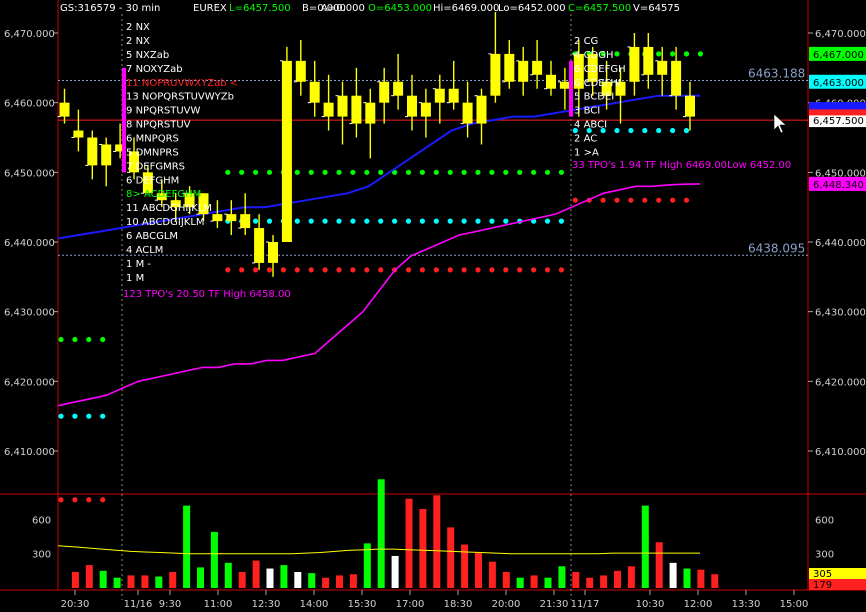 This screenshot has height=612, width=866. Describe the element at coordinates (698, 604) in the screenshot. I see `time-tick-label: 12:00` at that location.